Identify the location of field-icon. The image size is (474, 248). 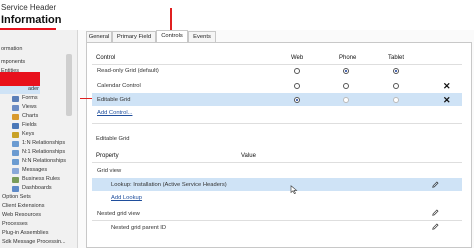
(15, 125).